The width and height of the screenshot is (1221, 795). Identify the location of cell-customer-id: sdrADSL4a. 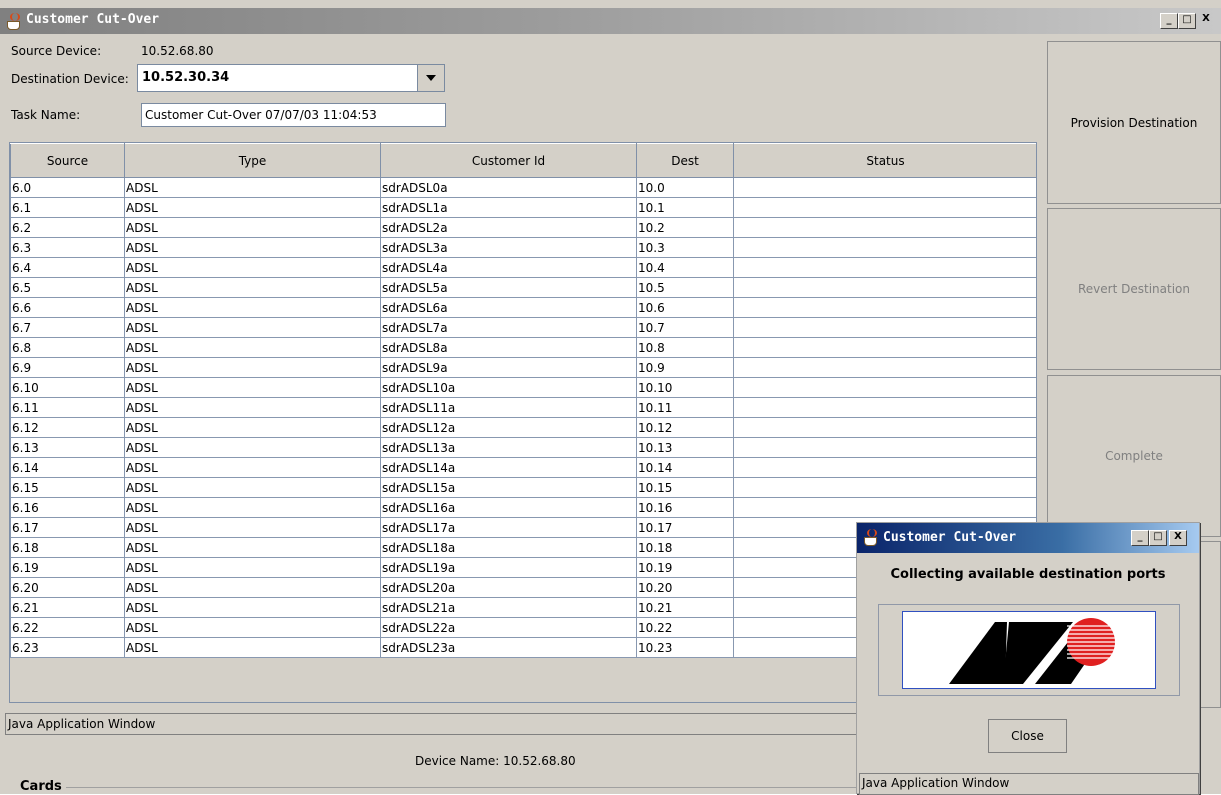
(508, 267).